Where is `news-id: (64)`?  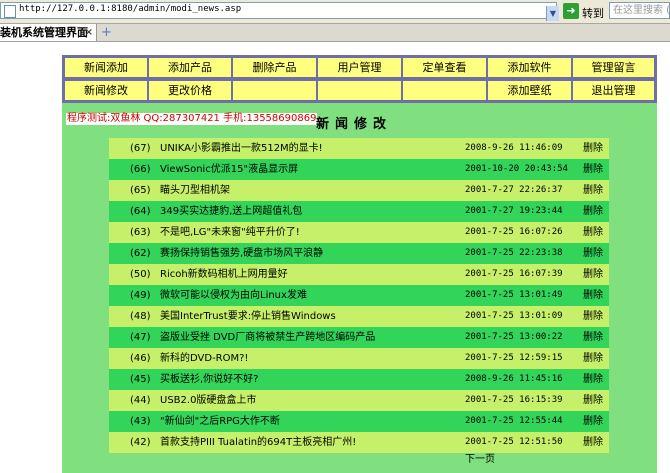 news-id: (64) is located at coordinates (140, 211).